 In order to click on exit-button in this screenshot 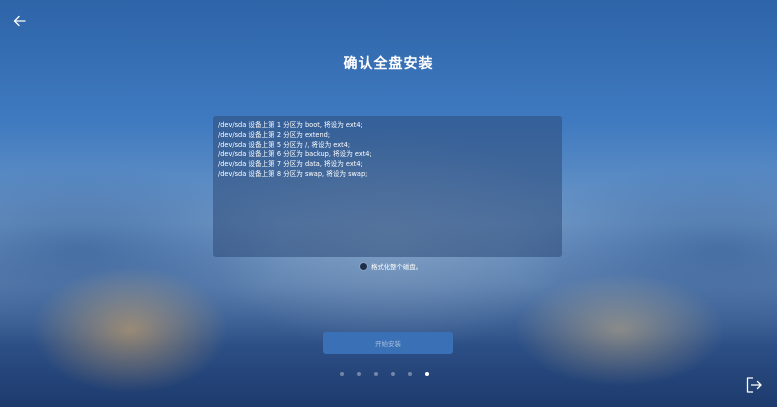, I will do `click(754, 385)`.